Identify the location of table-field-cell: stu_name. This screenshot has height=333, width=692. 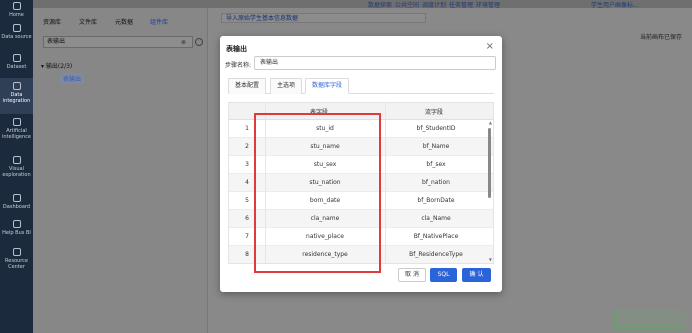
(325, 146).